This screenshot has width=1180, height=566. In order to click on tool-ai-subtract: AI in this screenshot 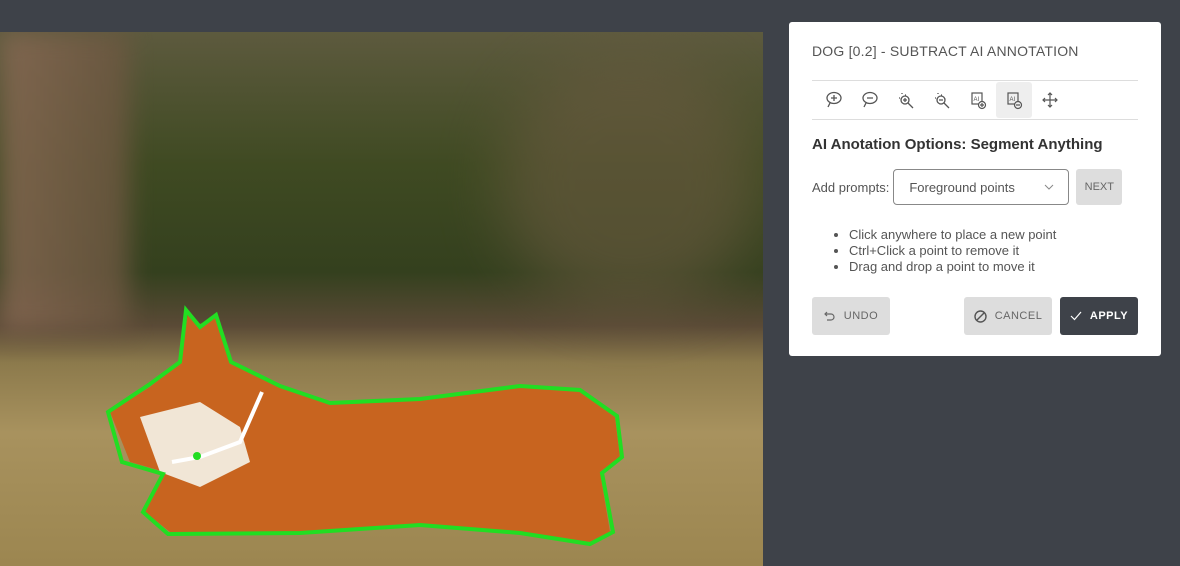, I will do `click(1014, 100)`.